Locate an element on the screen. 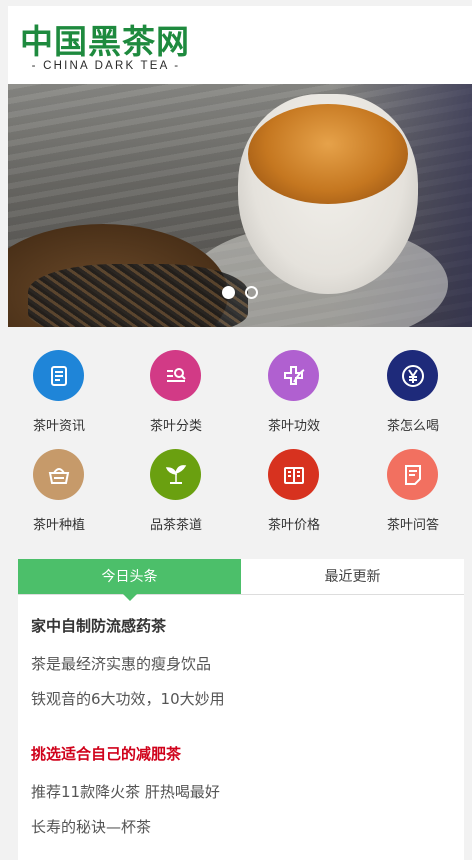 This screenshot has height=860, width=472. grid-item-tea-price: 茶叶价格 is located at coordinates (294, 489).